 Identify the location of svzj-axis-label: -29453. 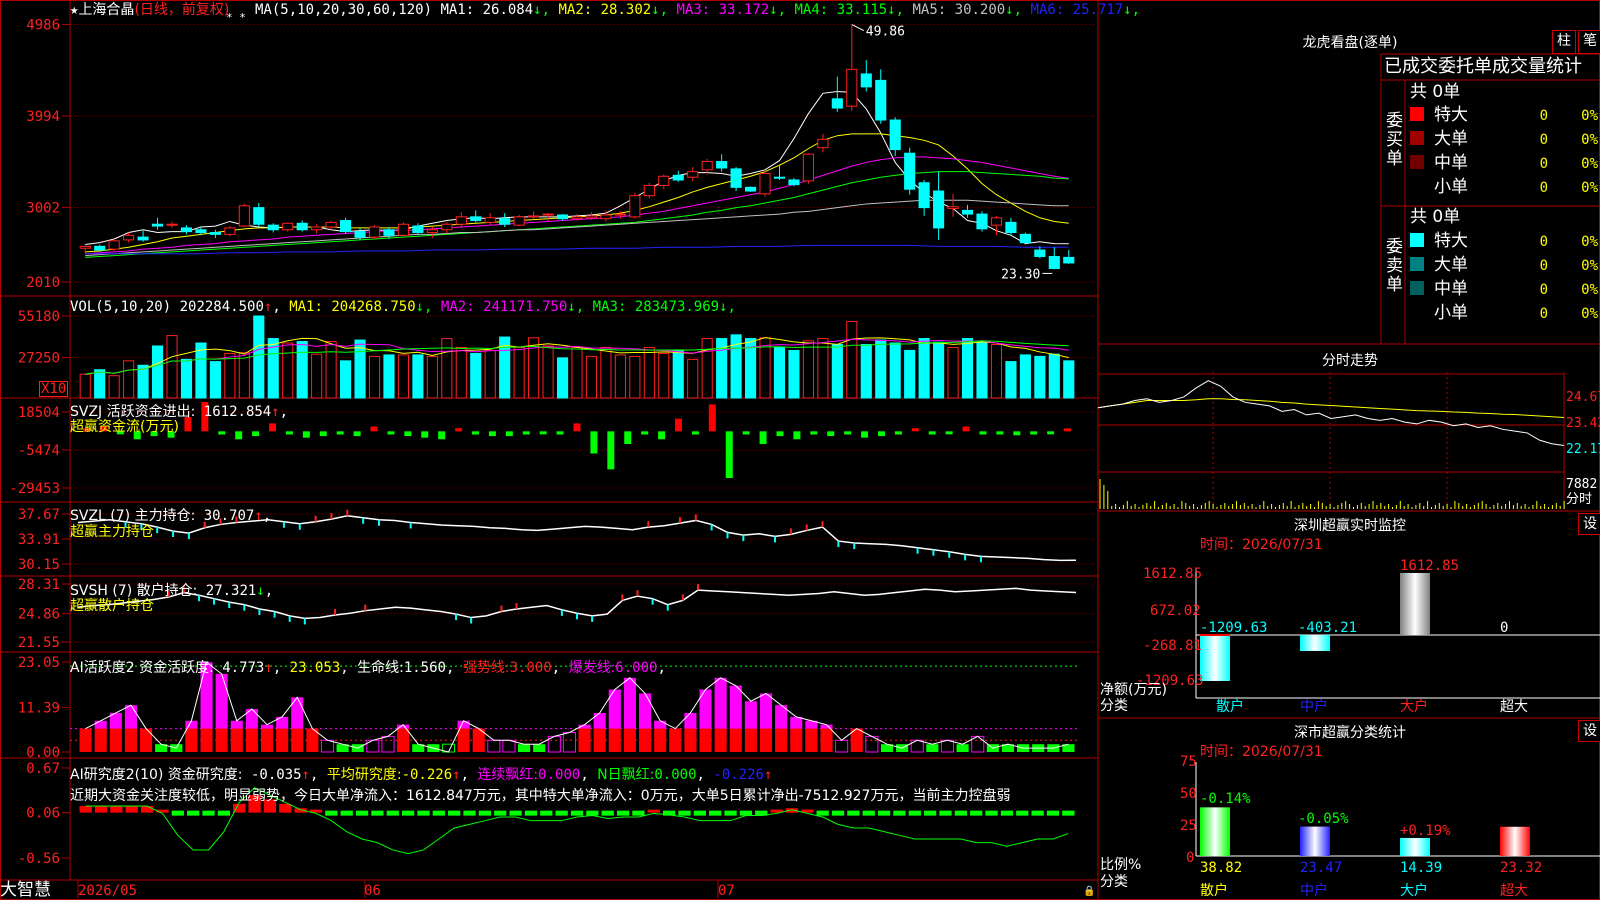
(34, 489).